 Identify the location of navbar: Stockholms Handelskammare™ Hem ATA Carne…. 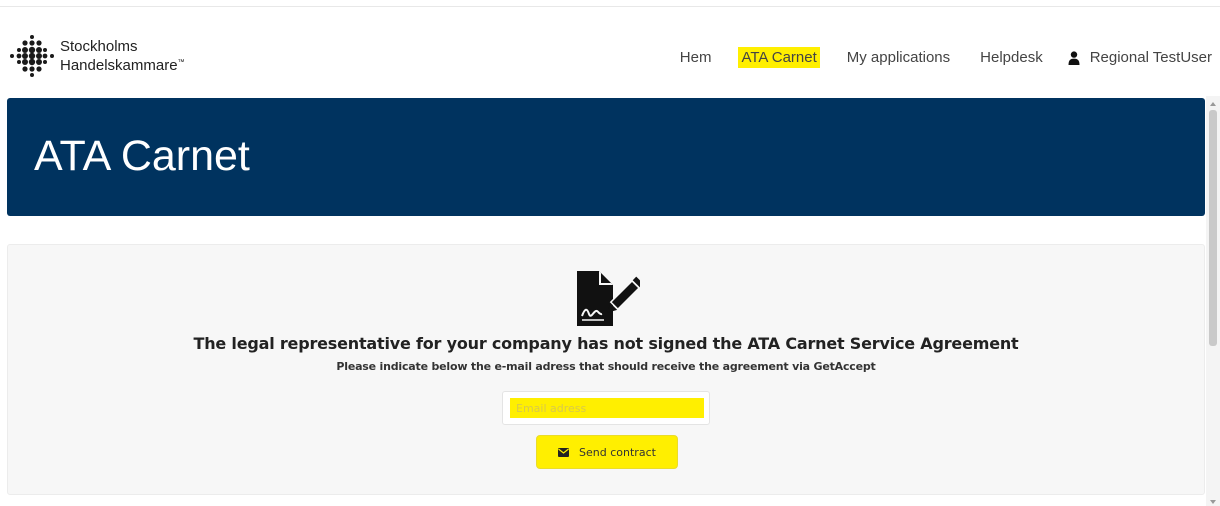
(610, 58).